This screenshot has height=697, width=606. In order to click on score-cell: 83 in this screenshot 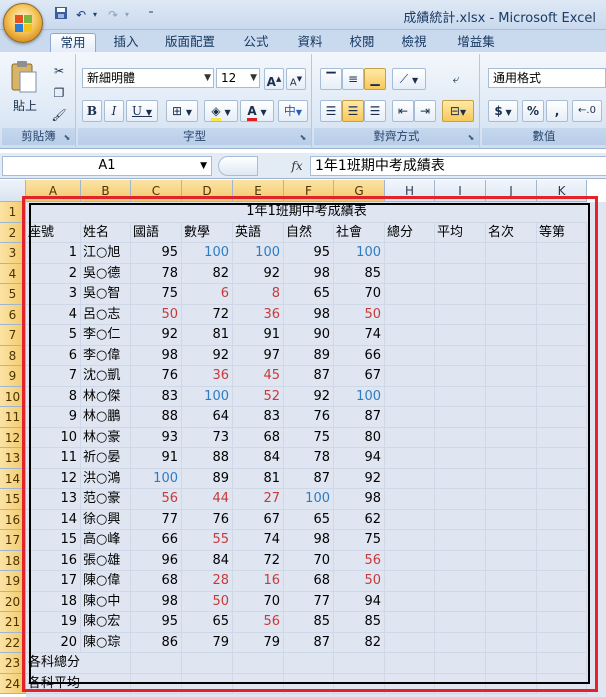, I will do `click(258, 417)`.